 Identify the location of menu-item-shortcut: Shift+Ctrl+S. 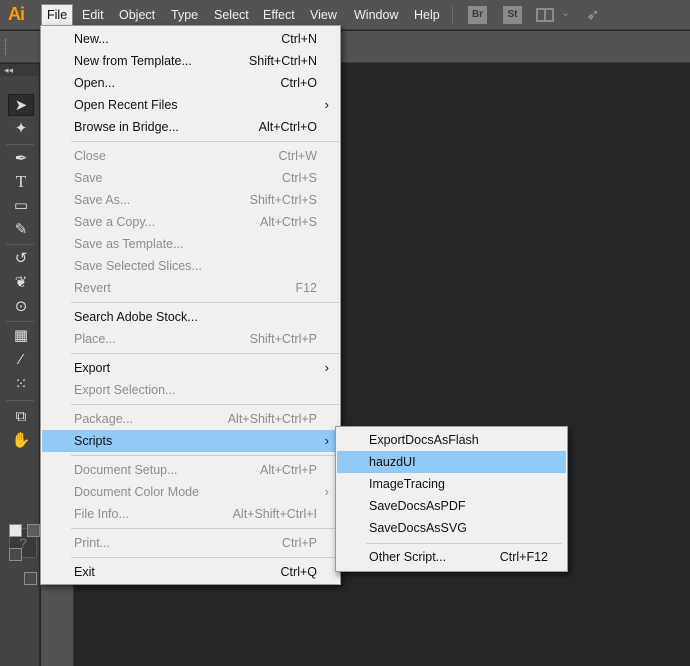
(283, 200).